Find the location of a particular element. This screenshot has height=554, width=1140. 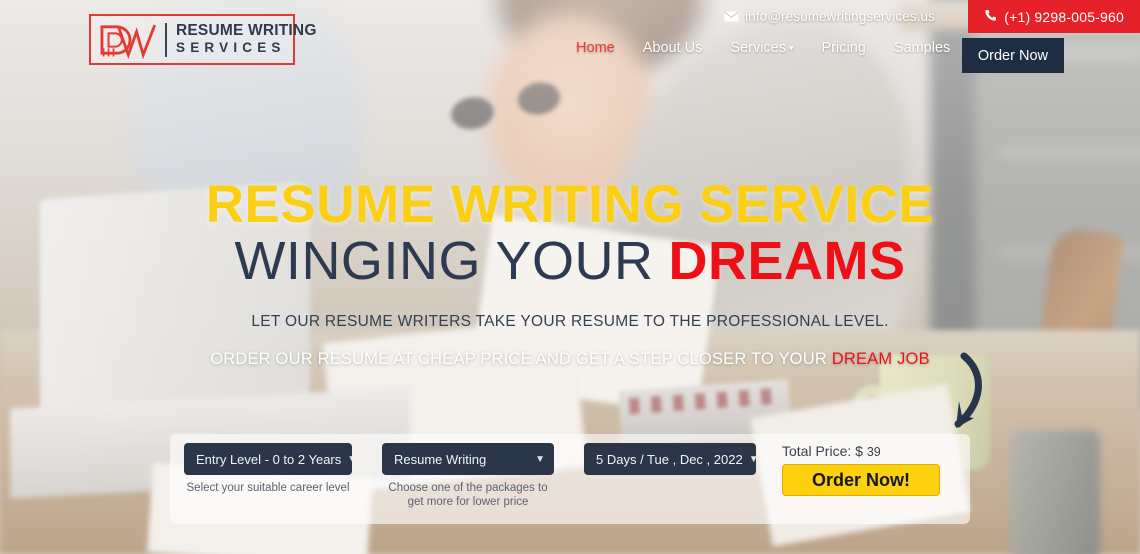

order-now-submit-button: Order Now! is located at coordinates (861, 480).